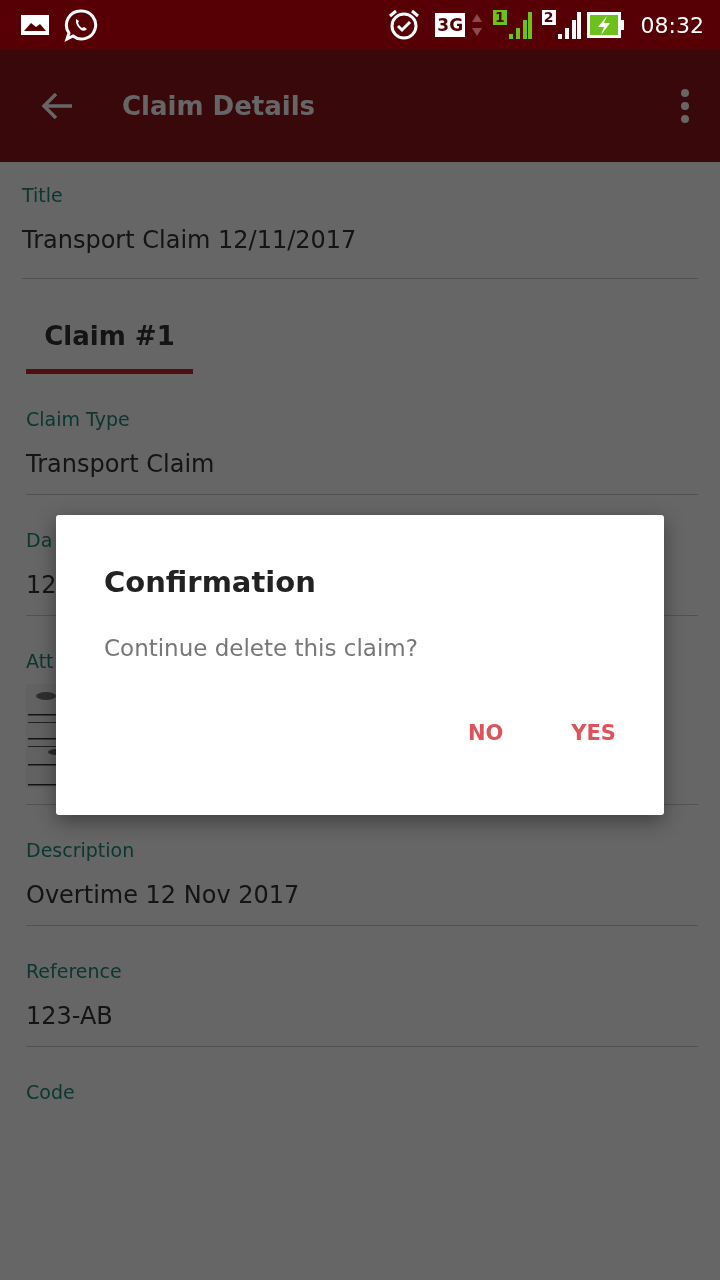 The width and height of the screenshot is (720, 1280). What do you see at coordinates (41, 585) in the screenshot?
I see `field-value: 12` at bounding box center [41, 585].